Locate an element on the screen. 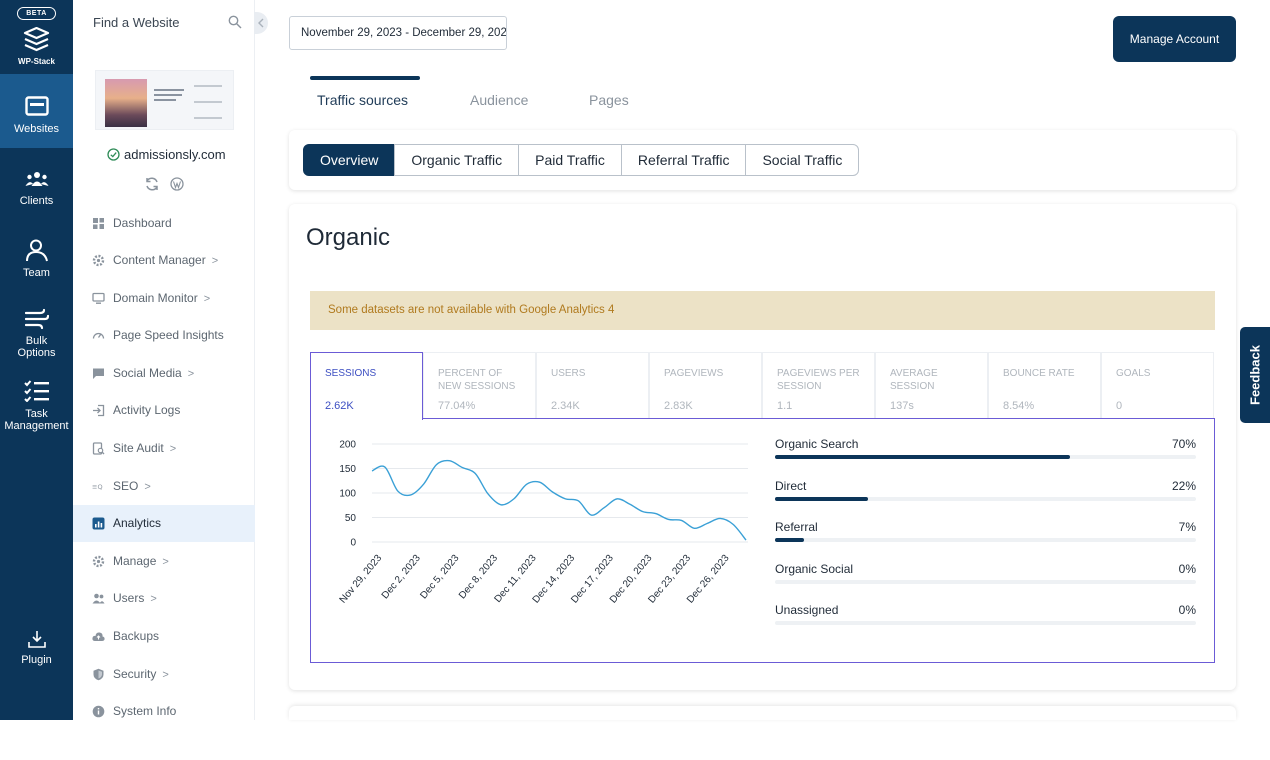 The width and height of the screenshot is (1270, 760). metric-tab-average-session: AVERAGE SESSION 137s is located at coordinates (931, 385).